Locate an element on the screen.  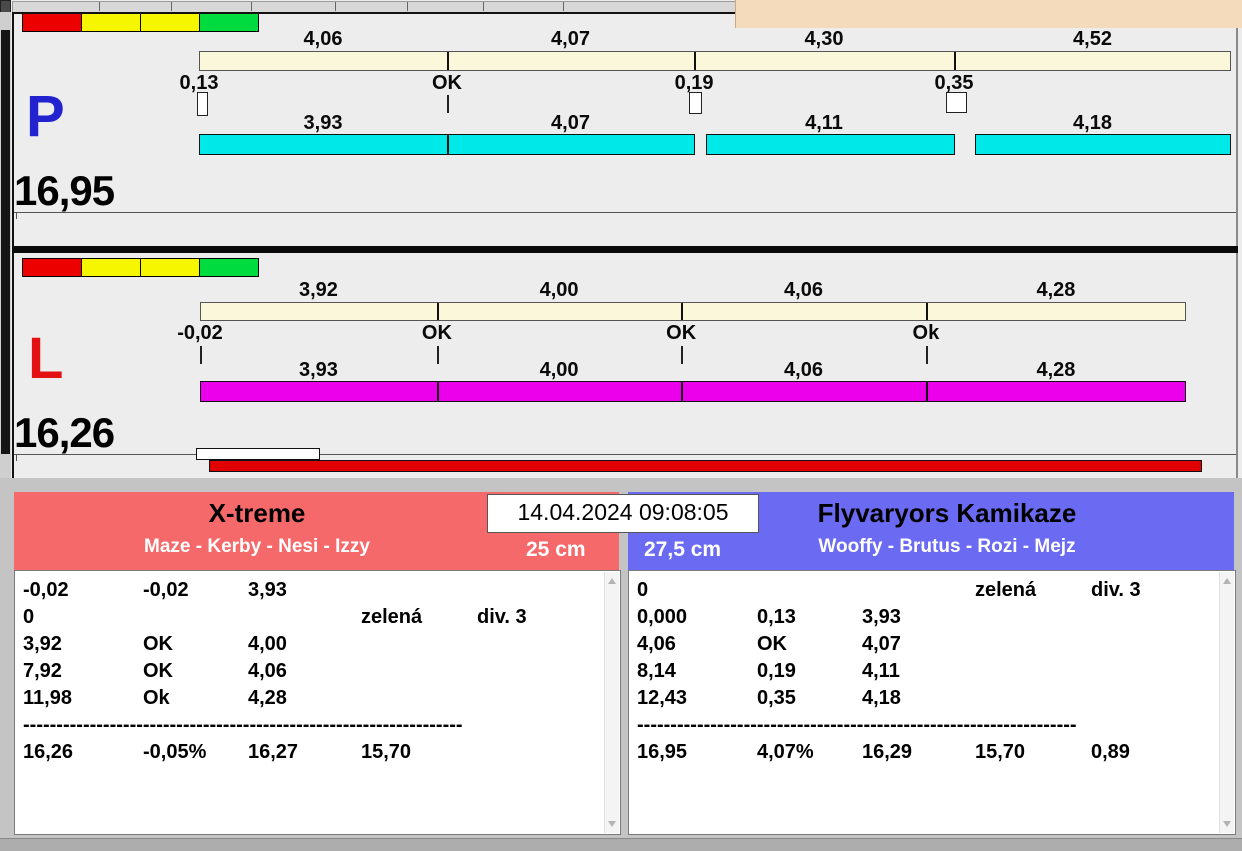
results-total-cell: 16,29 is located at coordinates (887, 752).